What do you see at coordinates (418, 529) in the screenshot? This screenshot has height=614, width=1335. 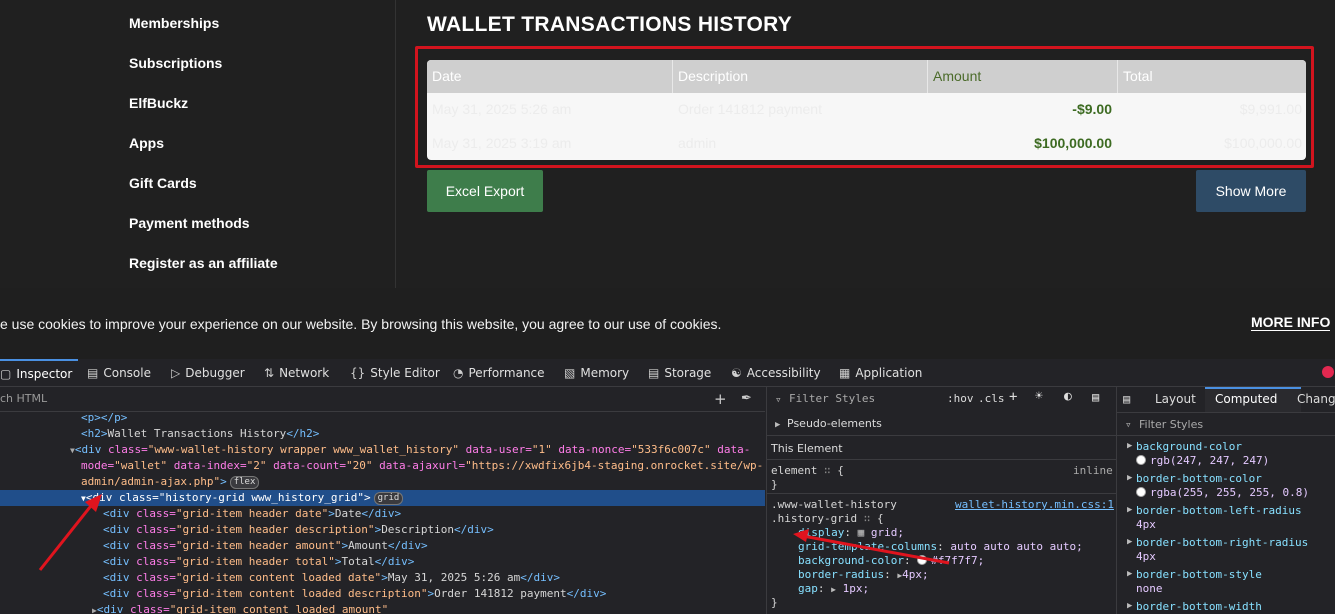 I see `markup-text: Description` at bounding box center [418, 529].